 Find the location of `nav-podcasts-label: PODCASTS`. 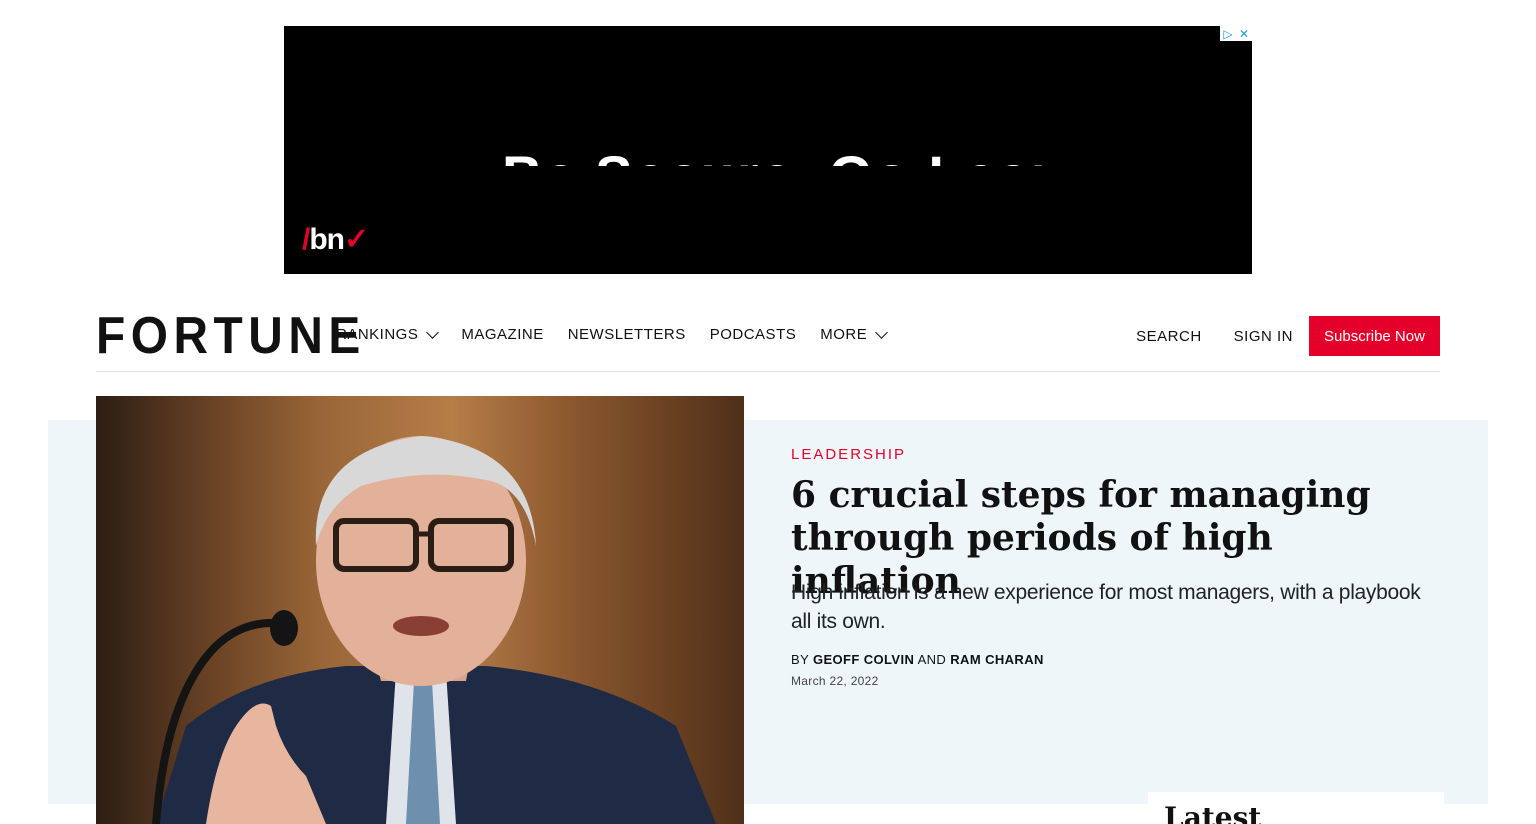

nav-podcasts-label: PODCASTS is located at coordinates (753, 334).